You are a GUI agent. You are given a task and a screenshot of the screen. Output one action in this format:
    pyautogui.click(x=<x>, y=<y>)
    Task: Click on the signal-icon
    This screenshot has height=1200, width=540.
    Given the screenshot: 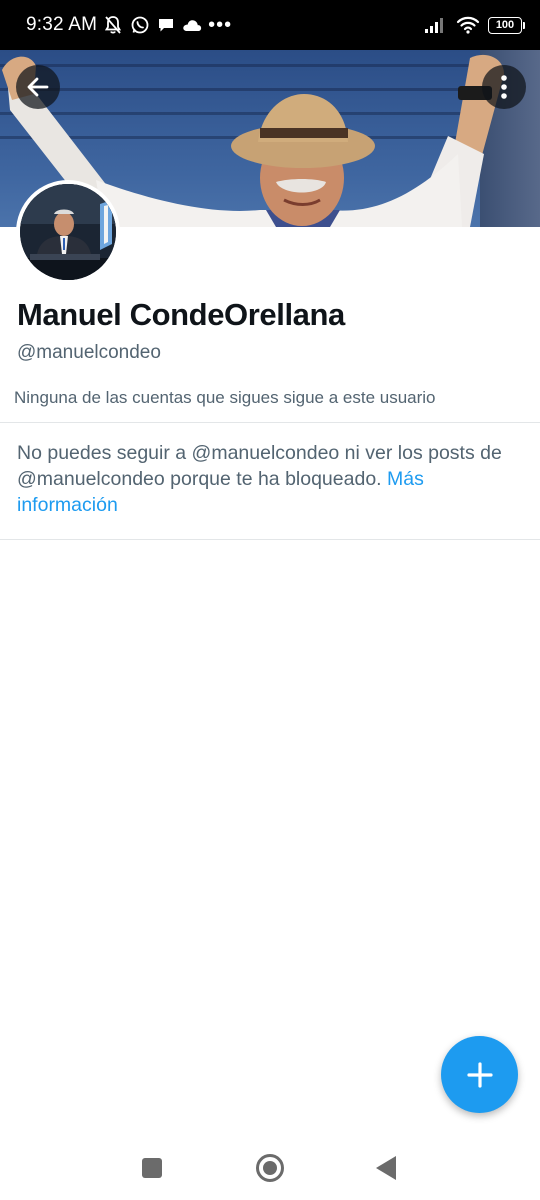 What is the action you would take?
    pyautogui.click(x=434, y=25)
    